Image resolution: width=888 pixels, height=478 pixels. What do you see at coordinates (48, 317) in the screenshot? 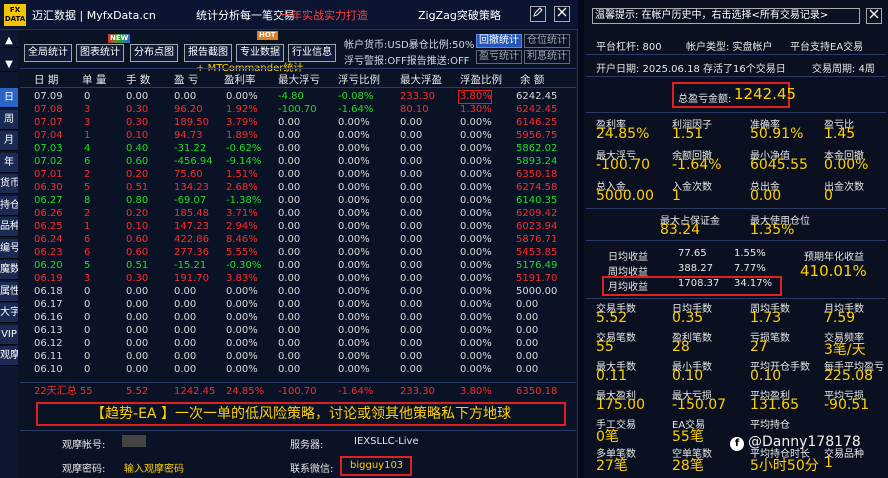
I see `table-cell: 06.16` at bounding box center [48, 317].